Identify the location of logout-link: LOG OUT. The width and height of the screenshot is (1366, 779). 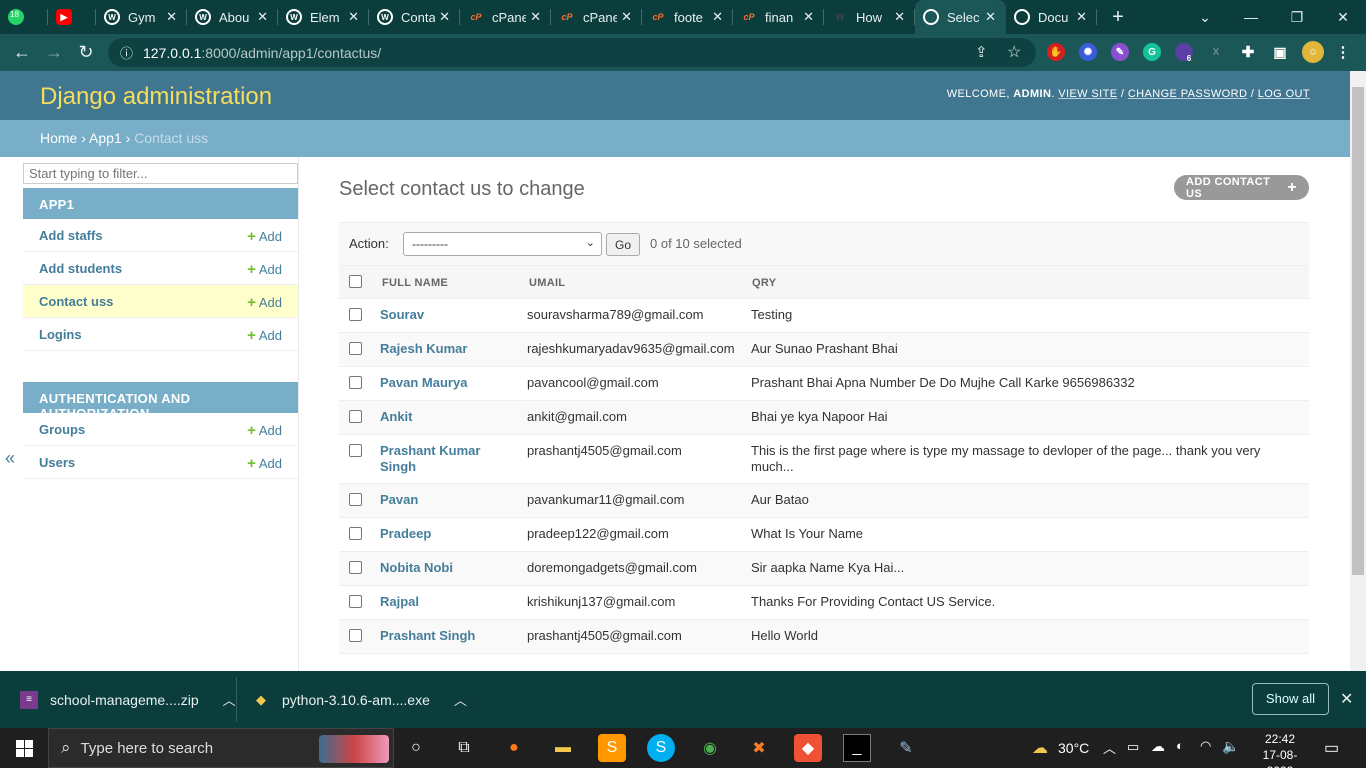
(1284, 94).